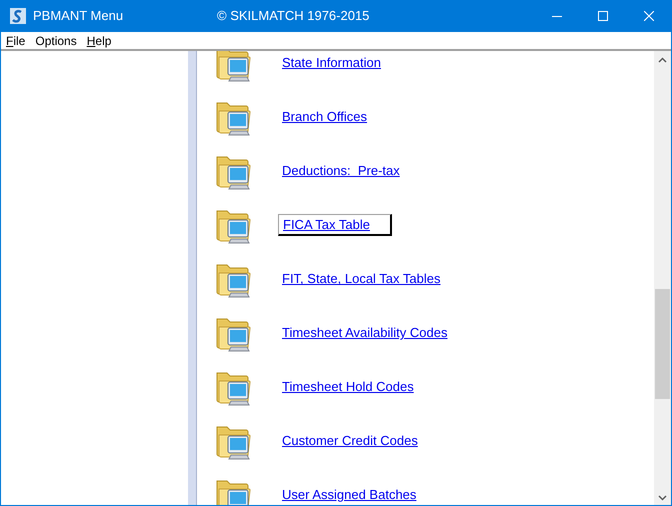 The image size is (672, 506). What do you see at coordinates (649, 16) in the screenshot?
I see `close-icon` at bounding box center [649, 16].